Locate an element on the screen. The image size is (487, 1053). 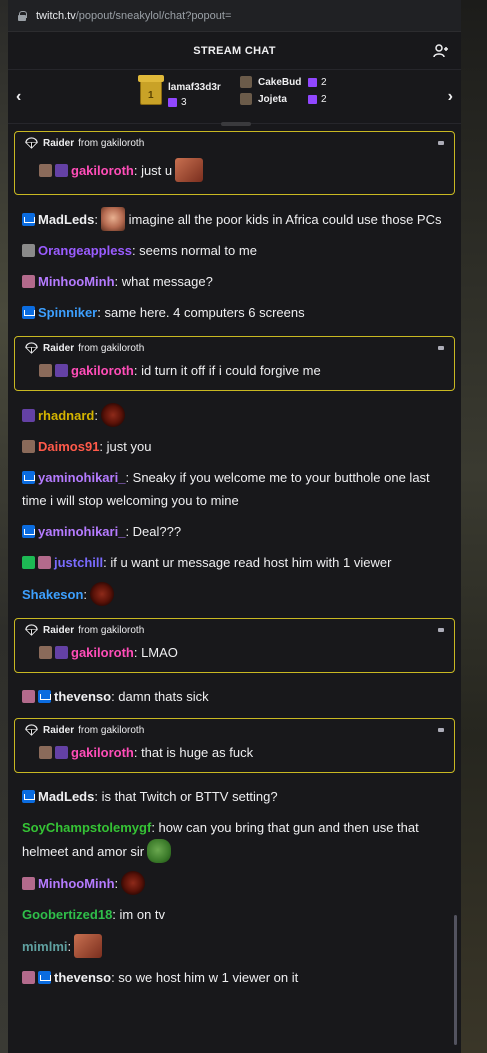
gift-leaderboard: ‹ lamaf33d3r 3 CakeBud 2 Jojeta 2 › is located at coordinates (234, 98).